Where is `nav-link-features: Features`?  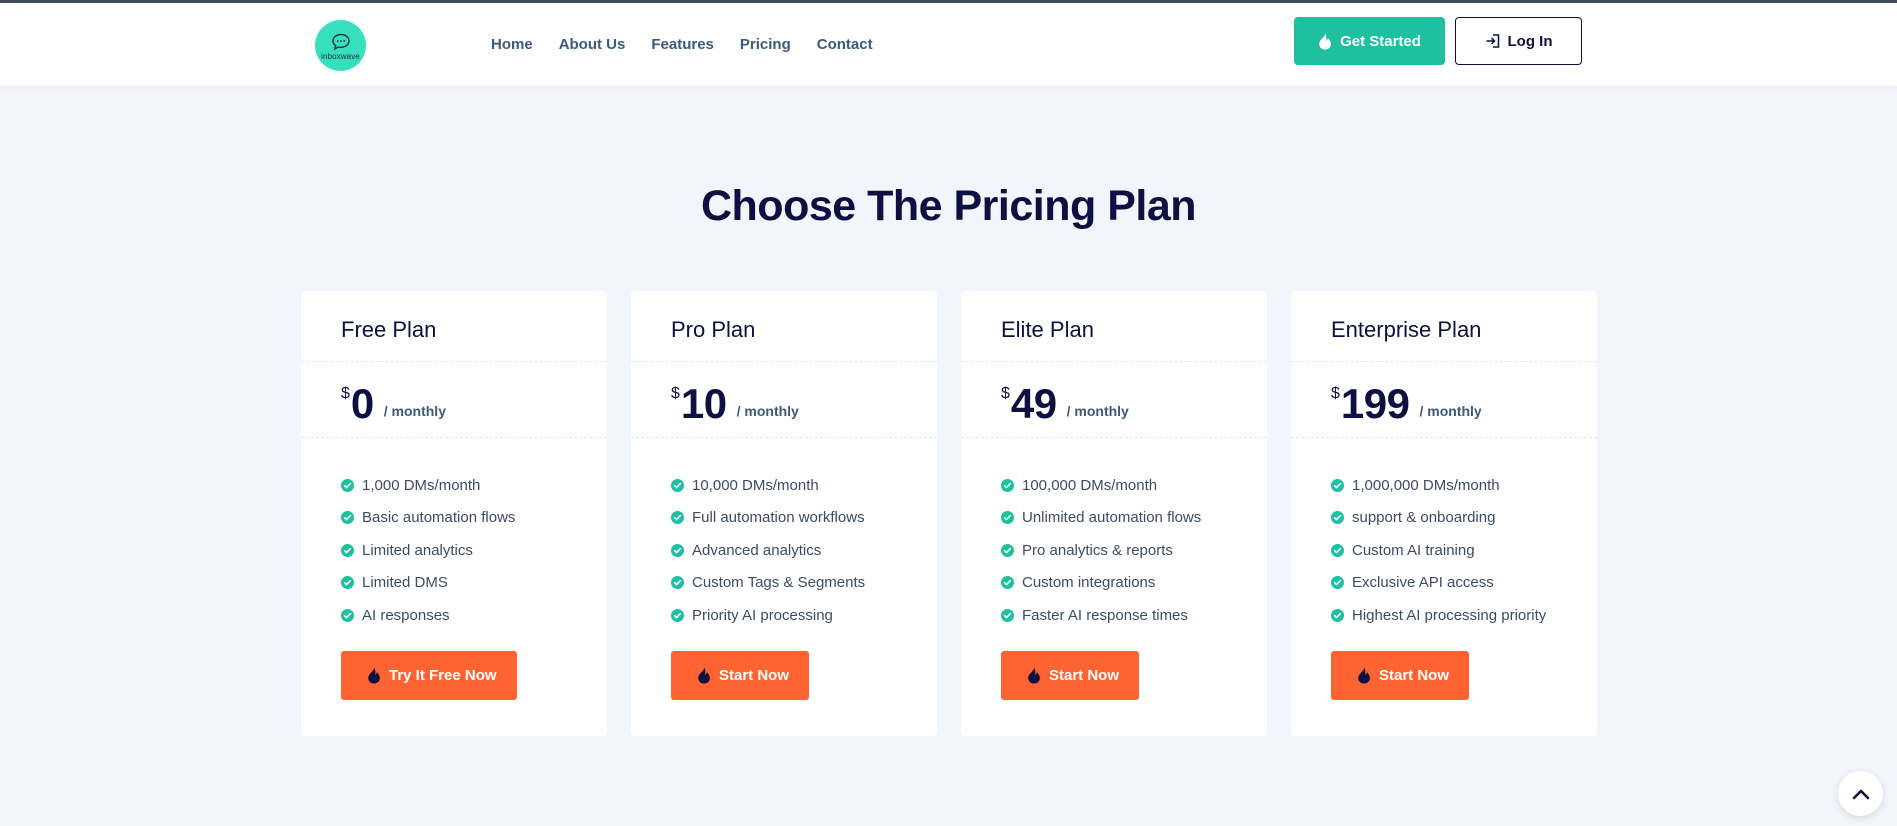 nav-link-features: Features is located at coordinates (682, 45).